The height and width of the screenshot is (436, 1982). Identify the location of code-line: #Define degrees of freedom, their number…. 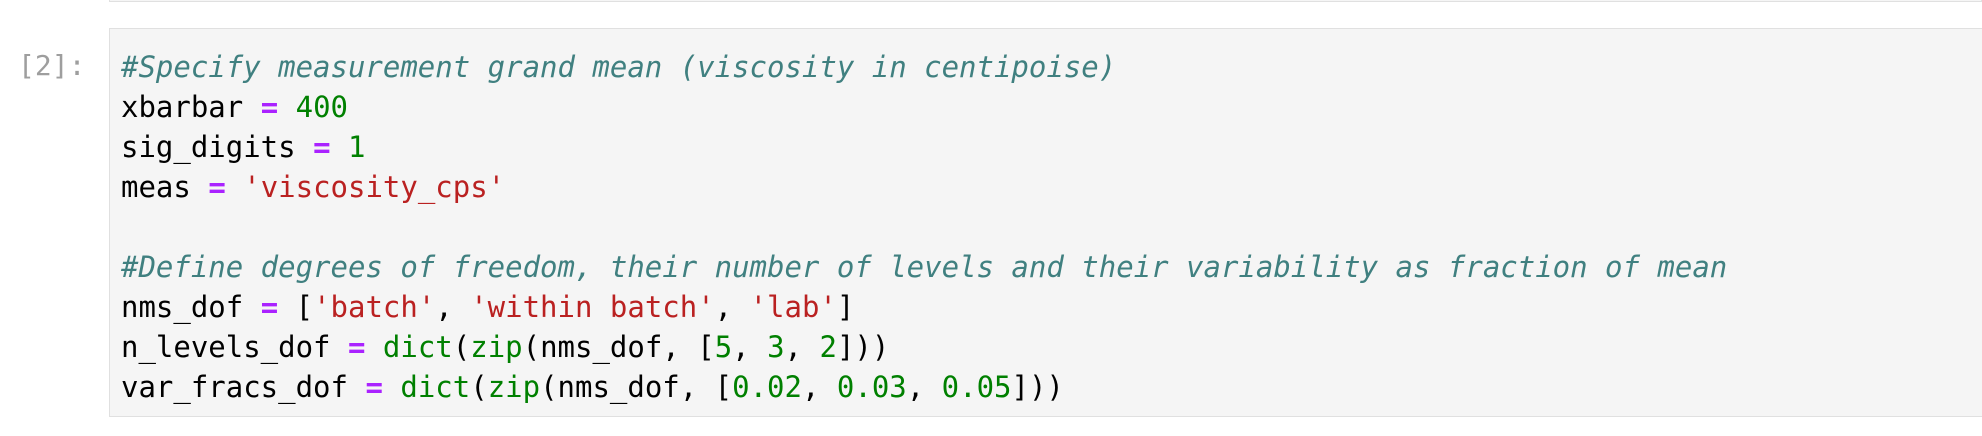
(924, 267).